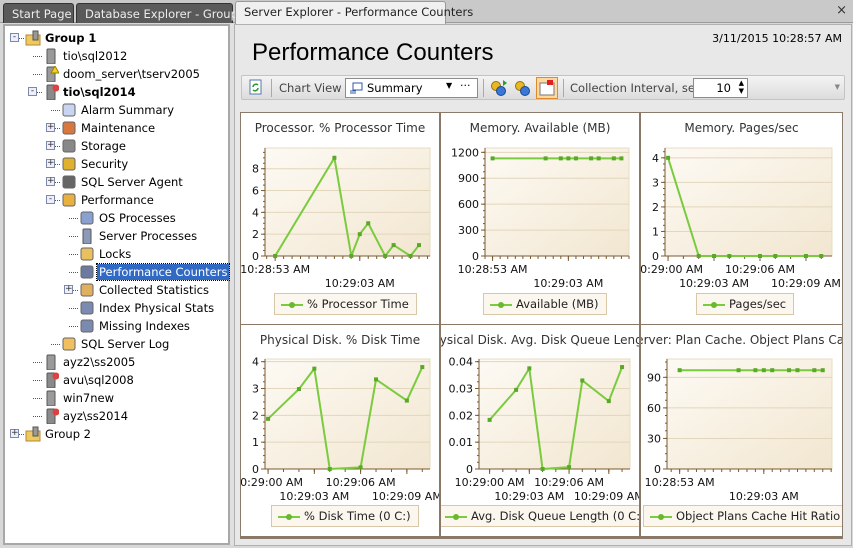 This screenshot has width=853, height=548. Describe the element at coordinates (116, 110) in the screenshot. I see `tree-item: Alarm Summary` at that location.